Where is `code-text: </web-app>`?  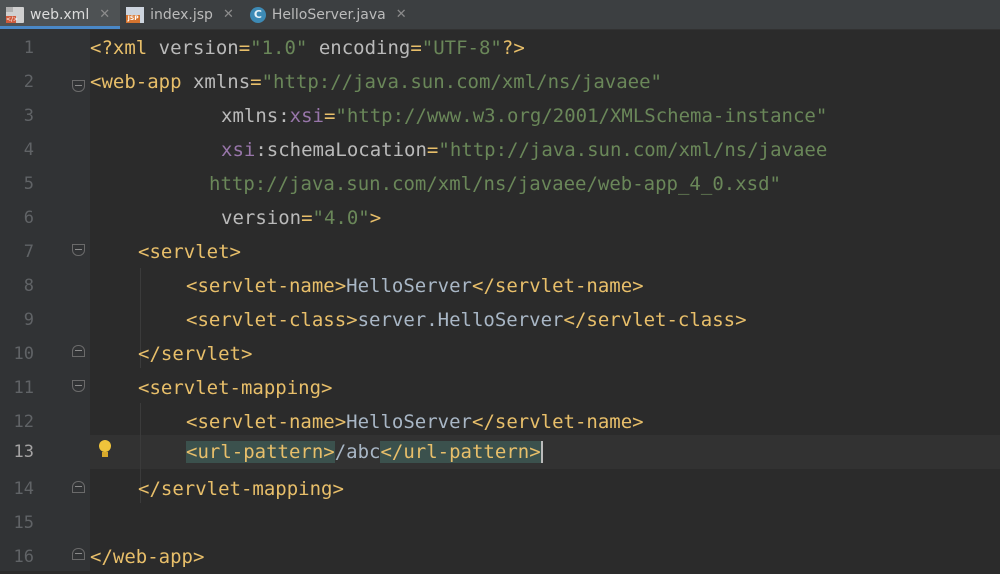 code-text: </web-app> is located at coordinates (147, 557).